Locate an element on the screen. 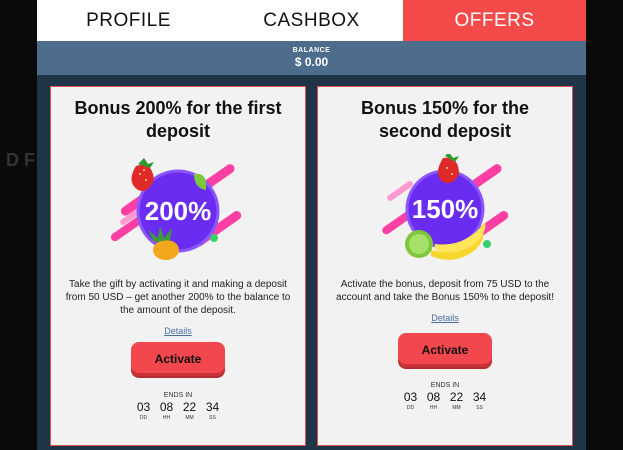 This screenshot has width=623, height=450. balance-bar: BALANCE $ 0.00 is located at coordinates (311, 58).